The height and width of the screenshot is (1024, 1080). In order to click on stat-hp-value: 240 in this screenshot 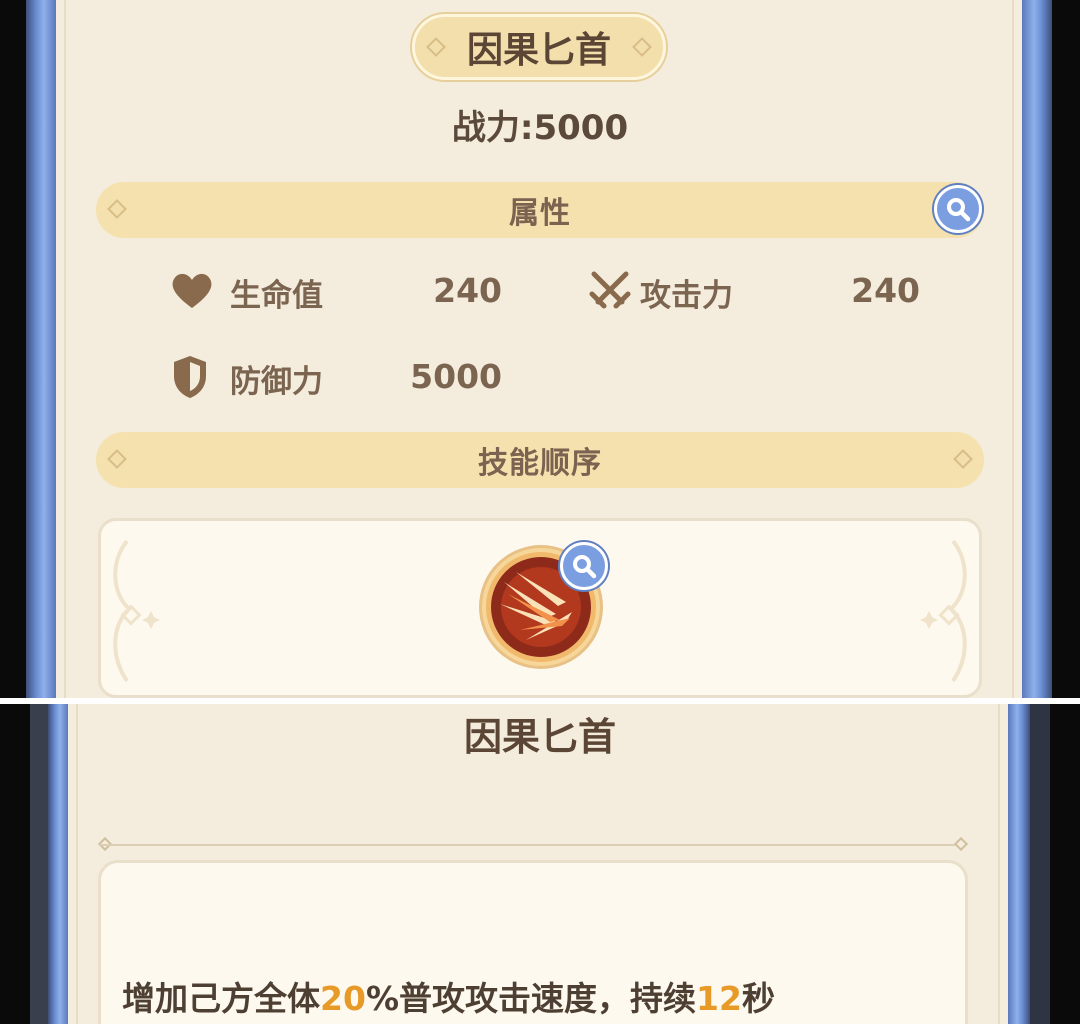, I will do `click(467, 290)`.